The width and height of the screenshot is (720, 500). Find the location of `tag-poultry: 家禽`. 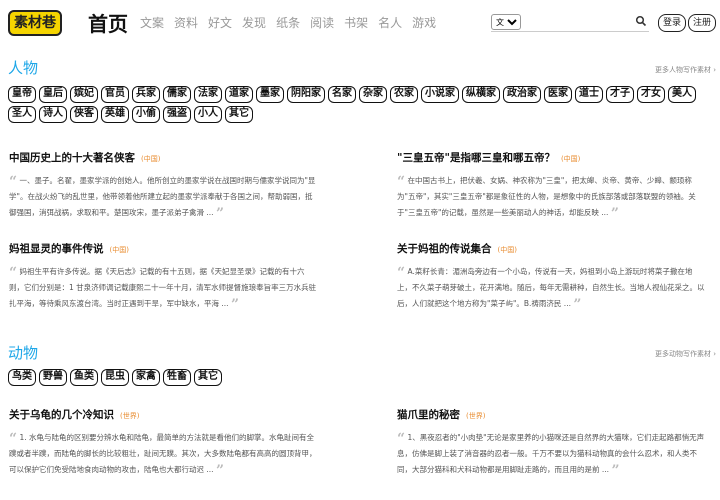

tag-poultry: 家禽 is located at coordinates (146, 377).